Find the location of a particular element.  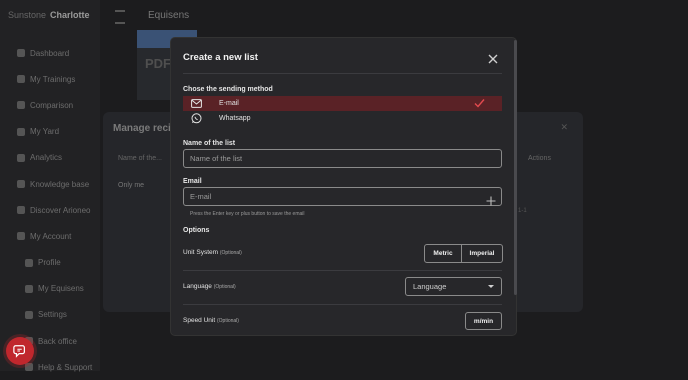

mail-icon is located at coordinates (196, 103).